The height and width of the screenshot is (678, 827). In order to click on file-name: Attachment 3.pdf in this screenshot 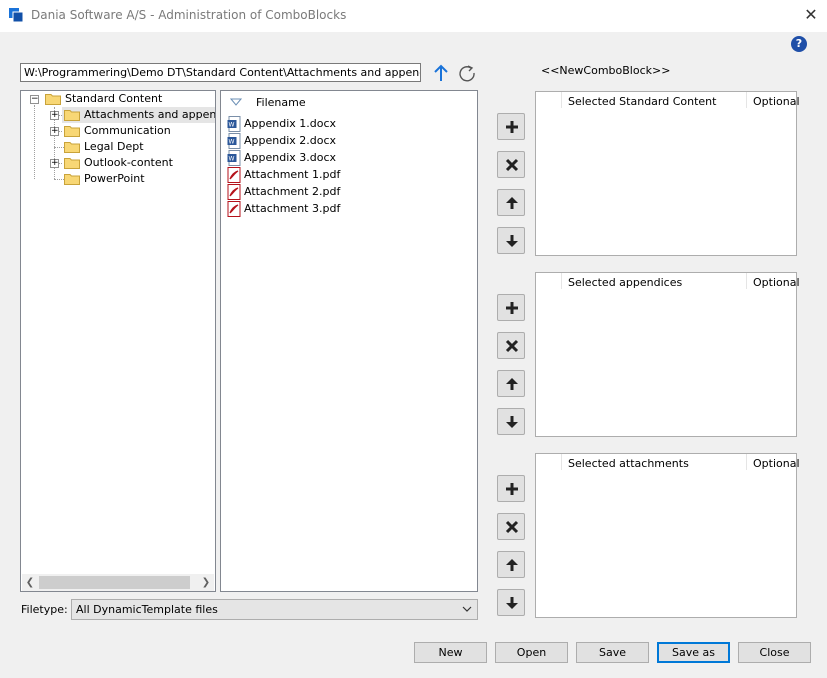, I will do `click(292, 208)`.